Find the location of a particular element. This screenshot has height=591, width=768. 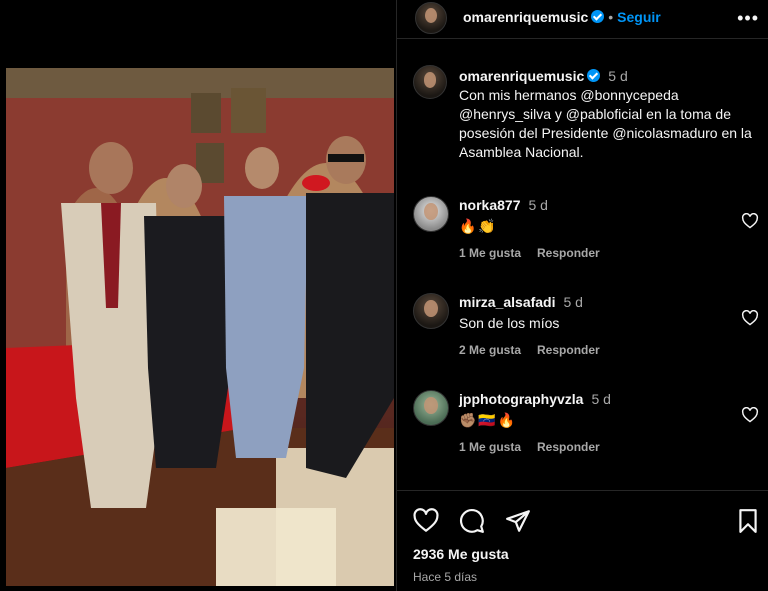

author-avatar is located at coordinates (431, 18).